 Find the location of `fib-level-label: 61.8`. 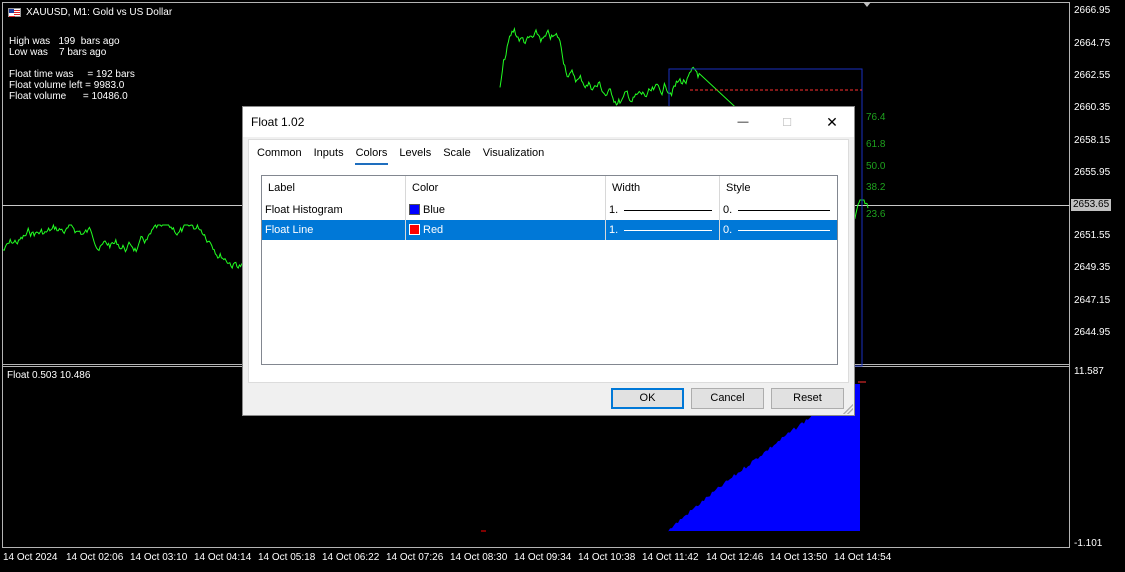

fib-level-label: 61.8 is located at coordinates (876, 144).